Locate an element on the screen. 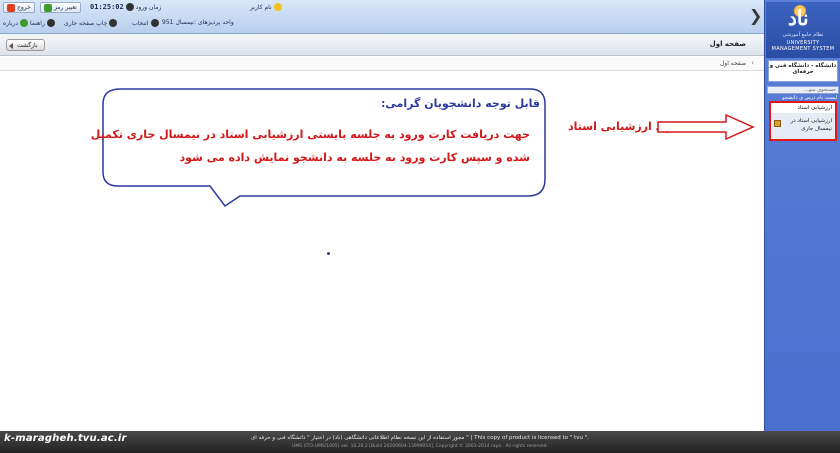 Image resolution: width=840 pixels, height=453 pixels. about-link: درباره is located at coordinates (16, 23).